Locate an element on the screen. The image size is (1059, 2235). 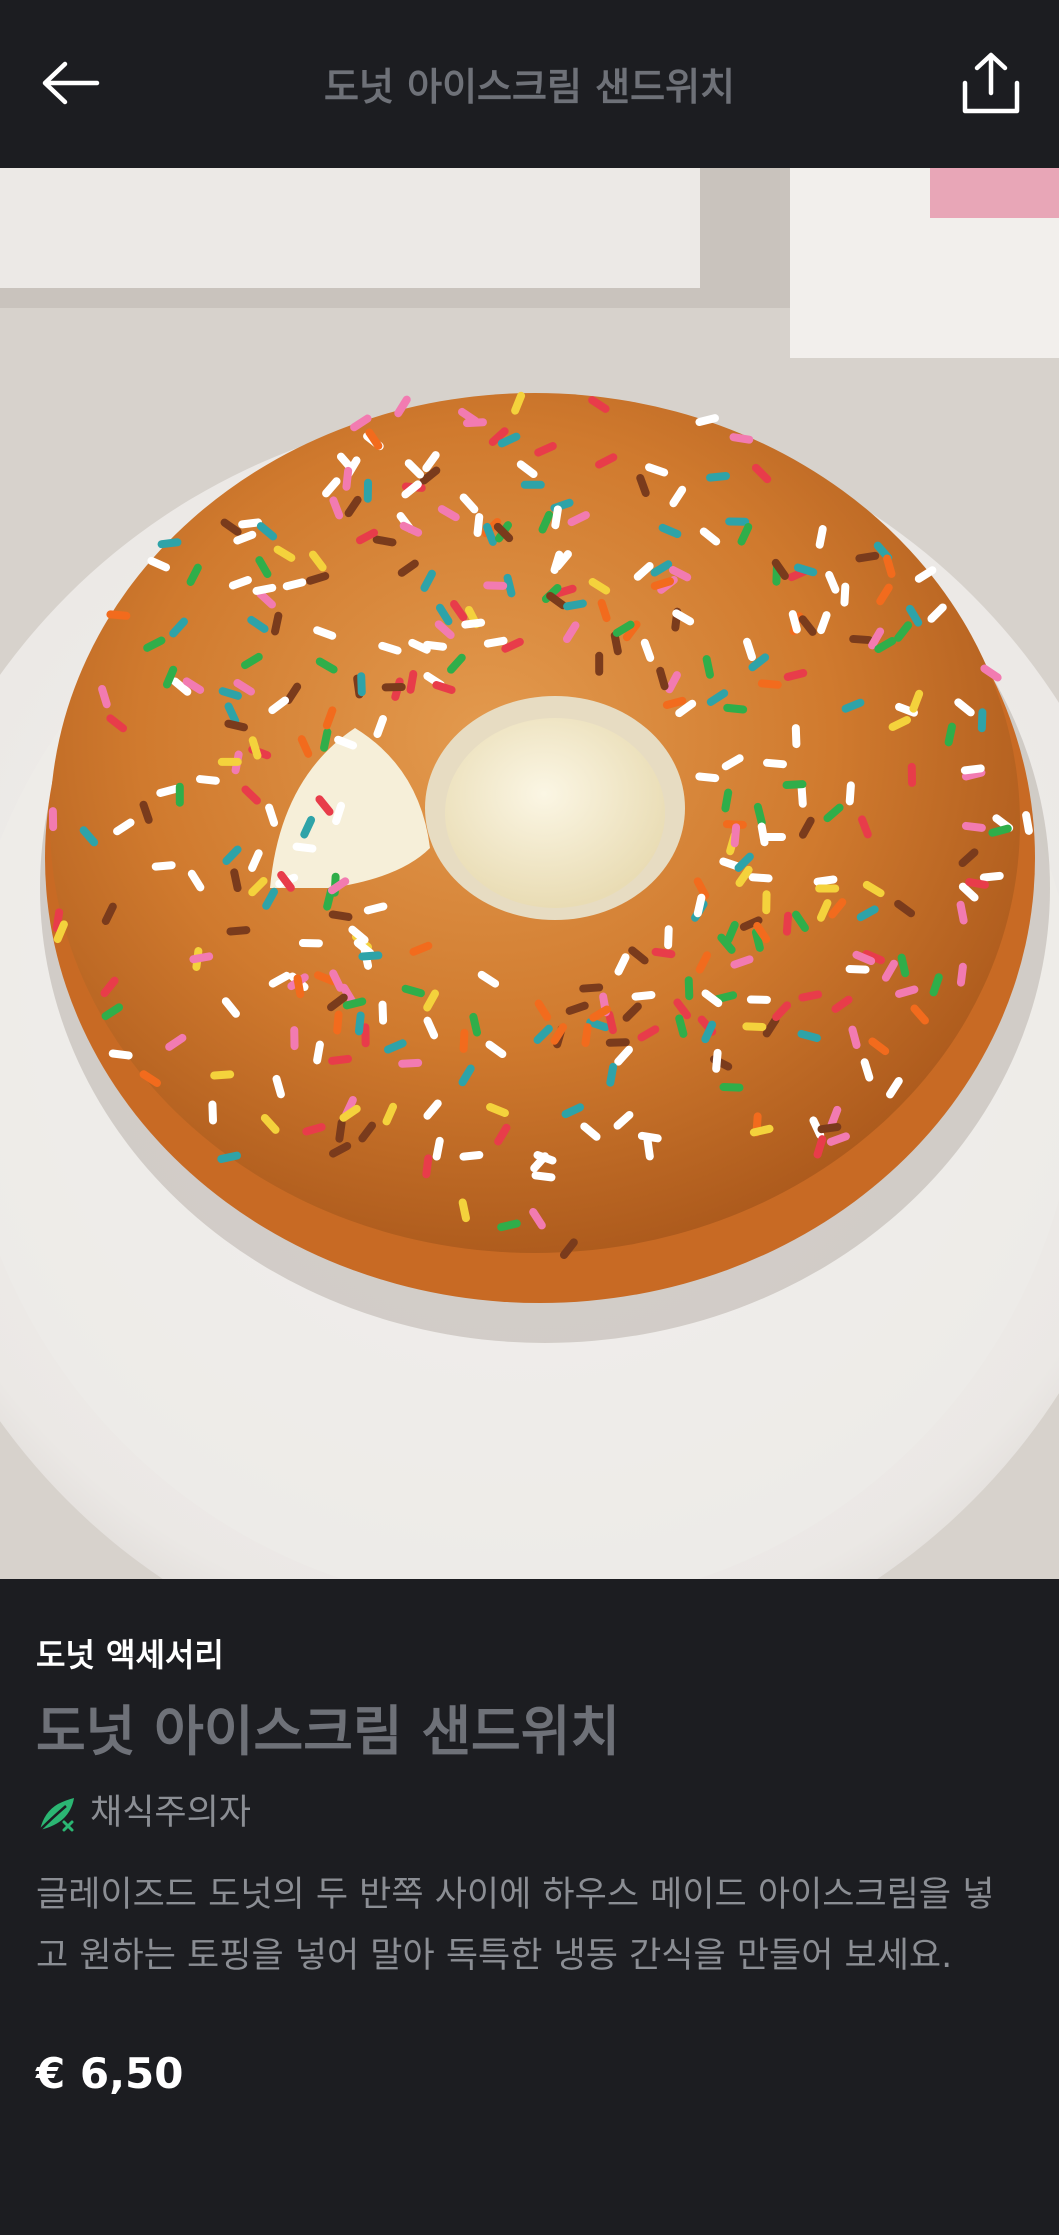
photo-box-back is located at coordinates (350, 228).